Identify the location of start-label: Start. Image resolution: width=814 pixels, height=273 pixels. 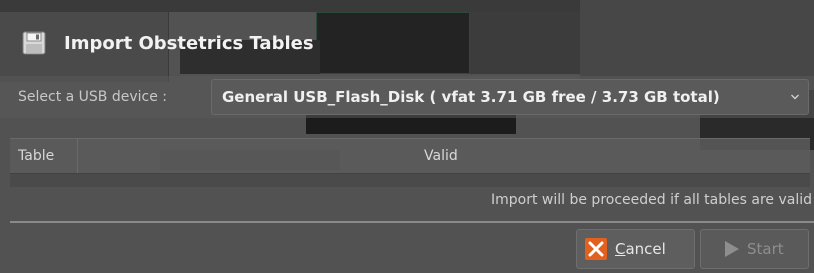
(765, 249).